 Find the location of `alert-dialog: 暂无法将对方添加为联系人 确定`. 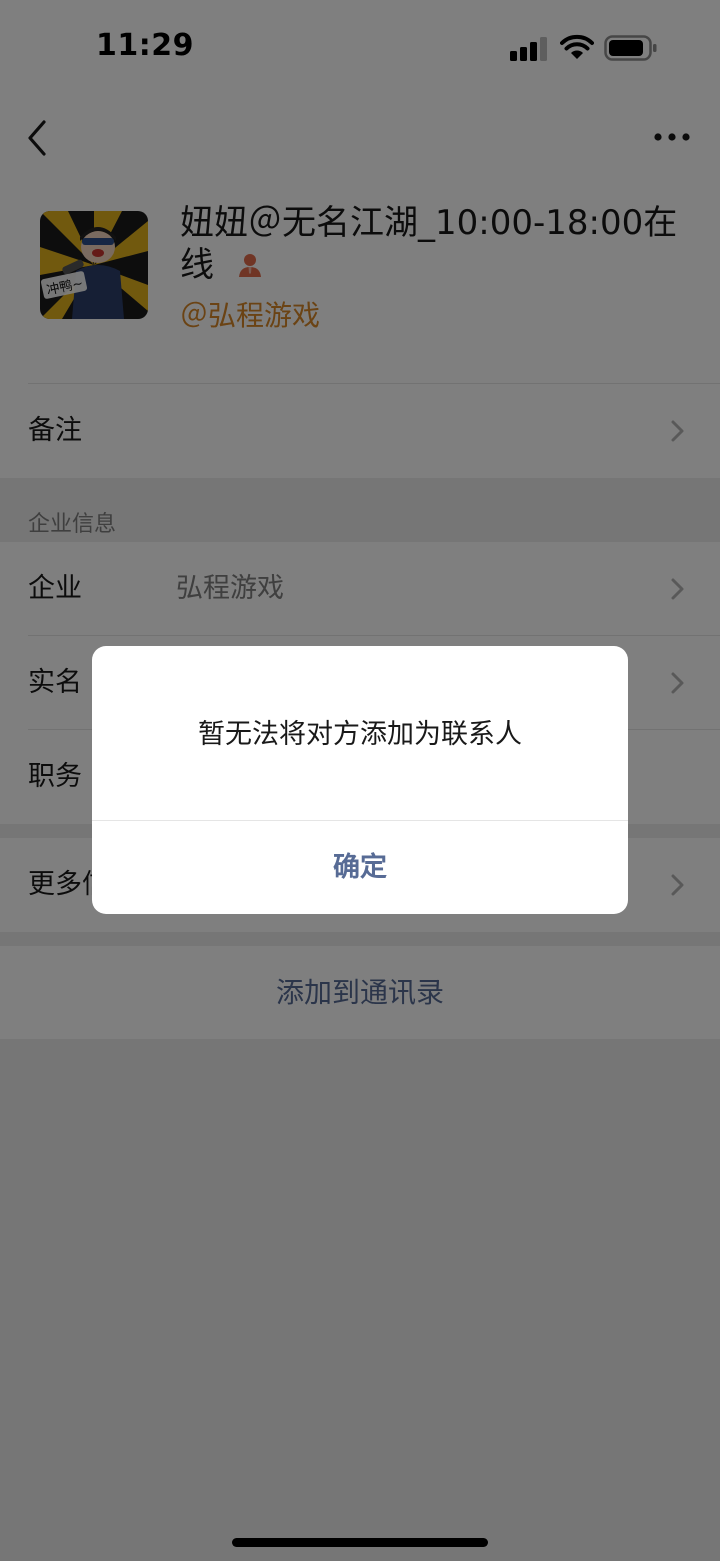

alert-dialog: 暂无法将对方添加为联系人 确定 is located at coordinates (360, 780).